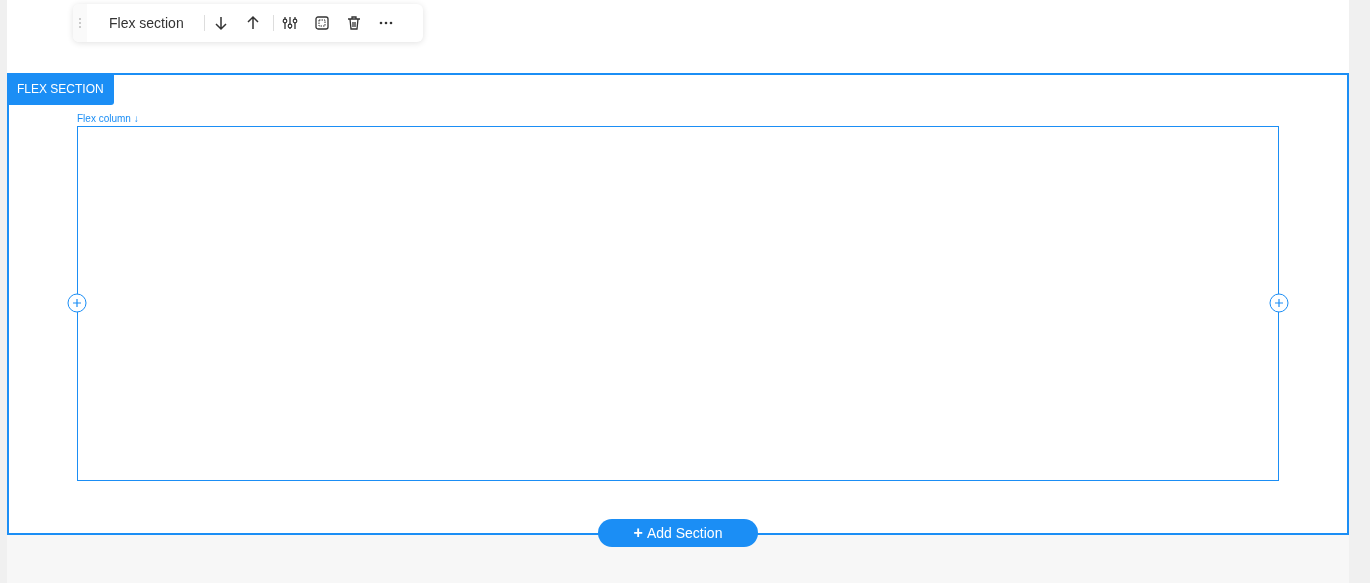 Image resolution: width=1370 pixels, height=583 pixels. I want to click on column-label: Flex column ↓, so click(678, 119).